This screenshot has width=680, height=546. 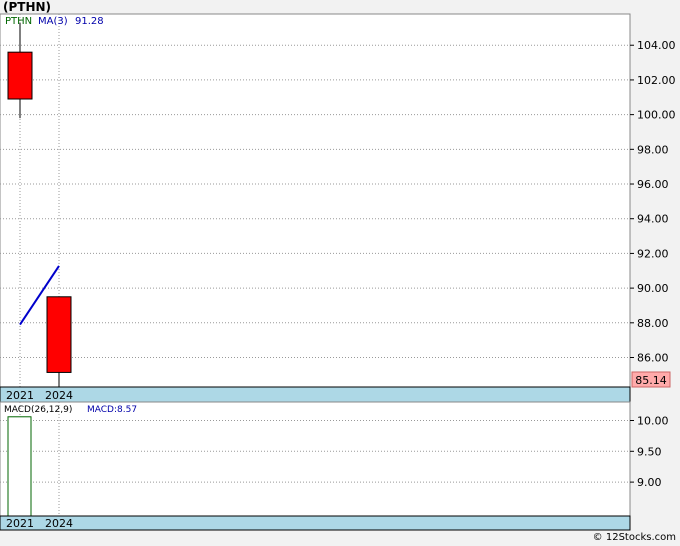 What do you see at coordinates (18, 21) in the screenshot?
I see `ticker-label: PTHN` at bounding box center [18, 21].